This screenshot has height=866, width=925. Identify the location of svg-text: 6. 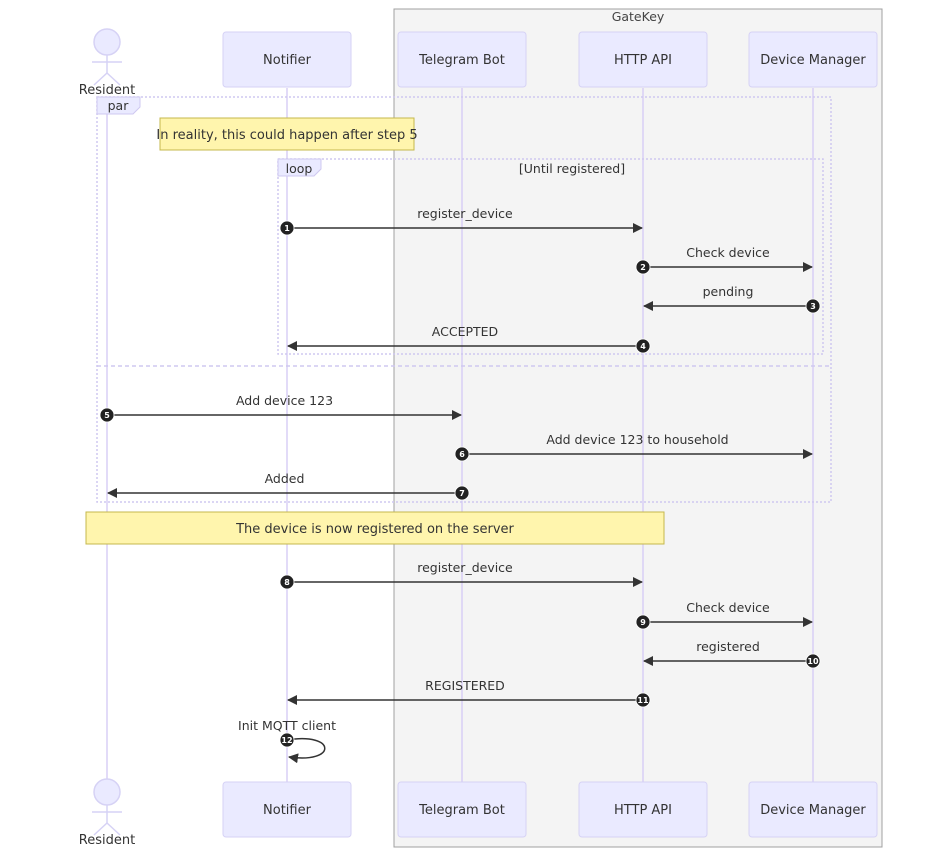
(462, 454).